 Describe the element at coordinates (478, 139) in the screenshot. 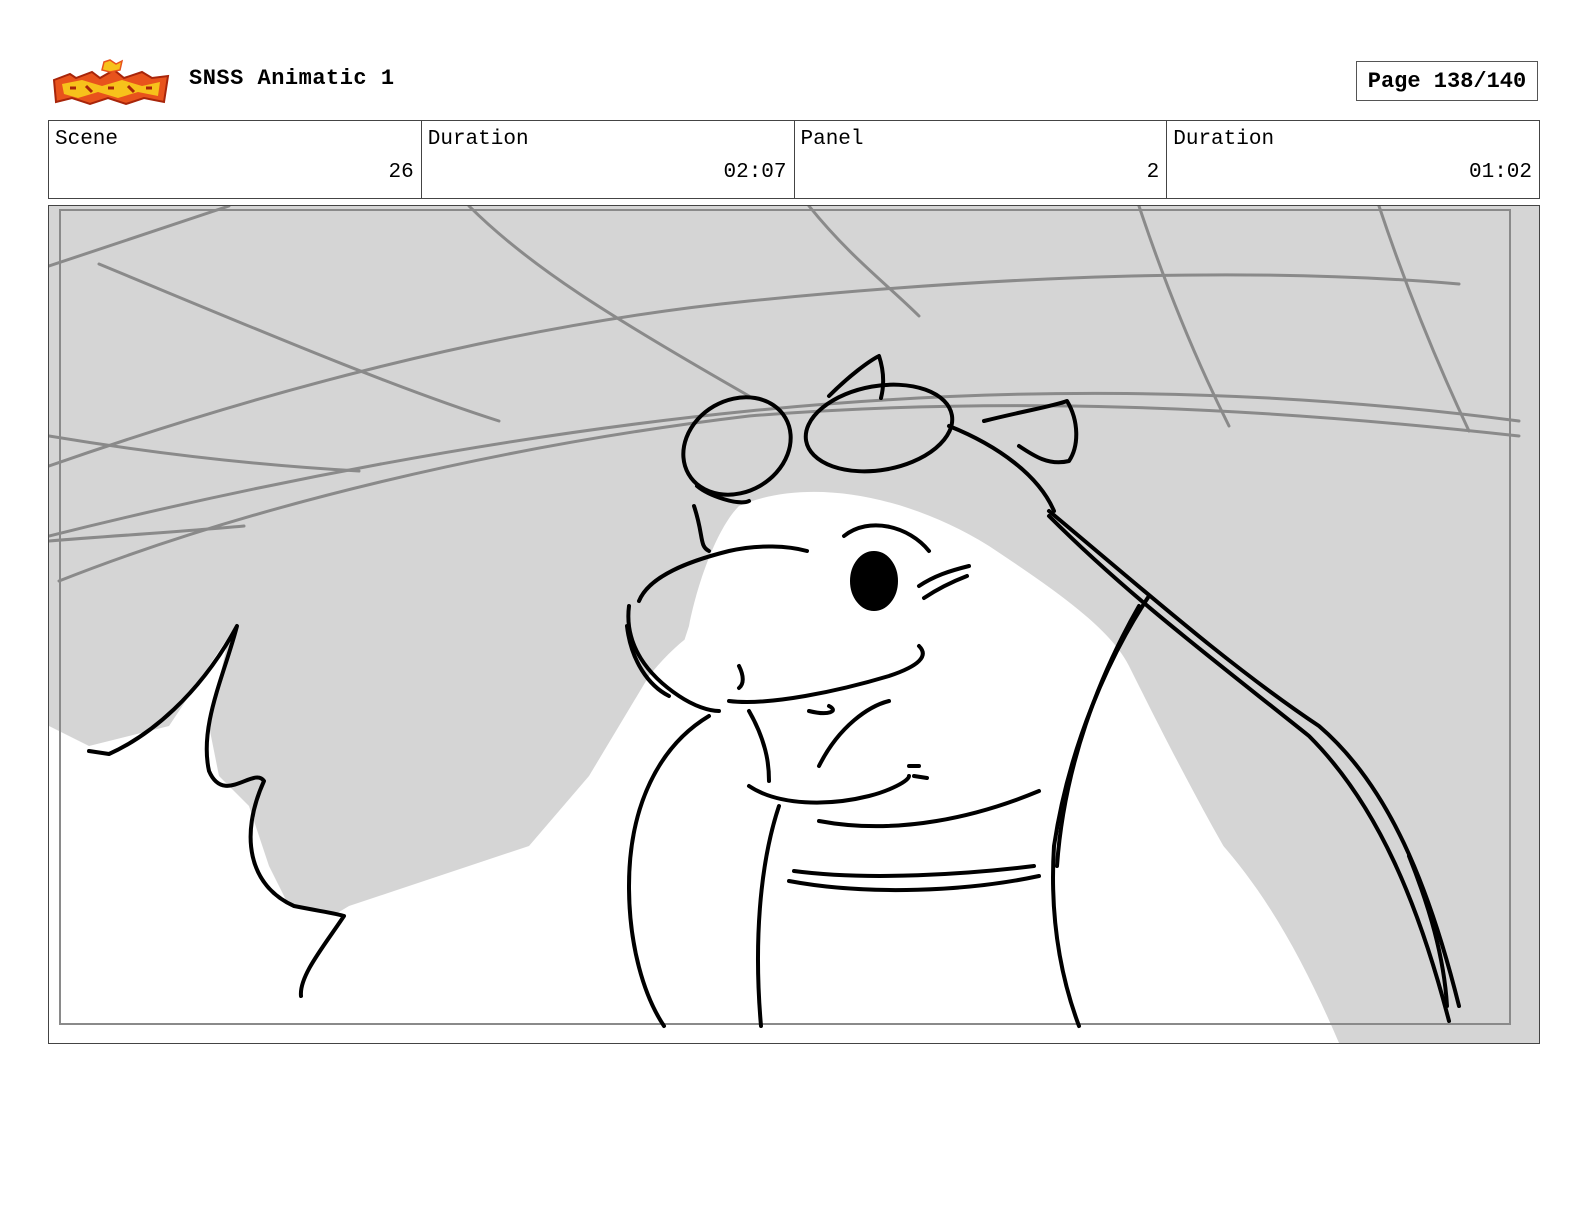

I see `scene-duration-label: Duration` at that location.